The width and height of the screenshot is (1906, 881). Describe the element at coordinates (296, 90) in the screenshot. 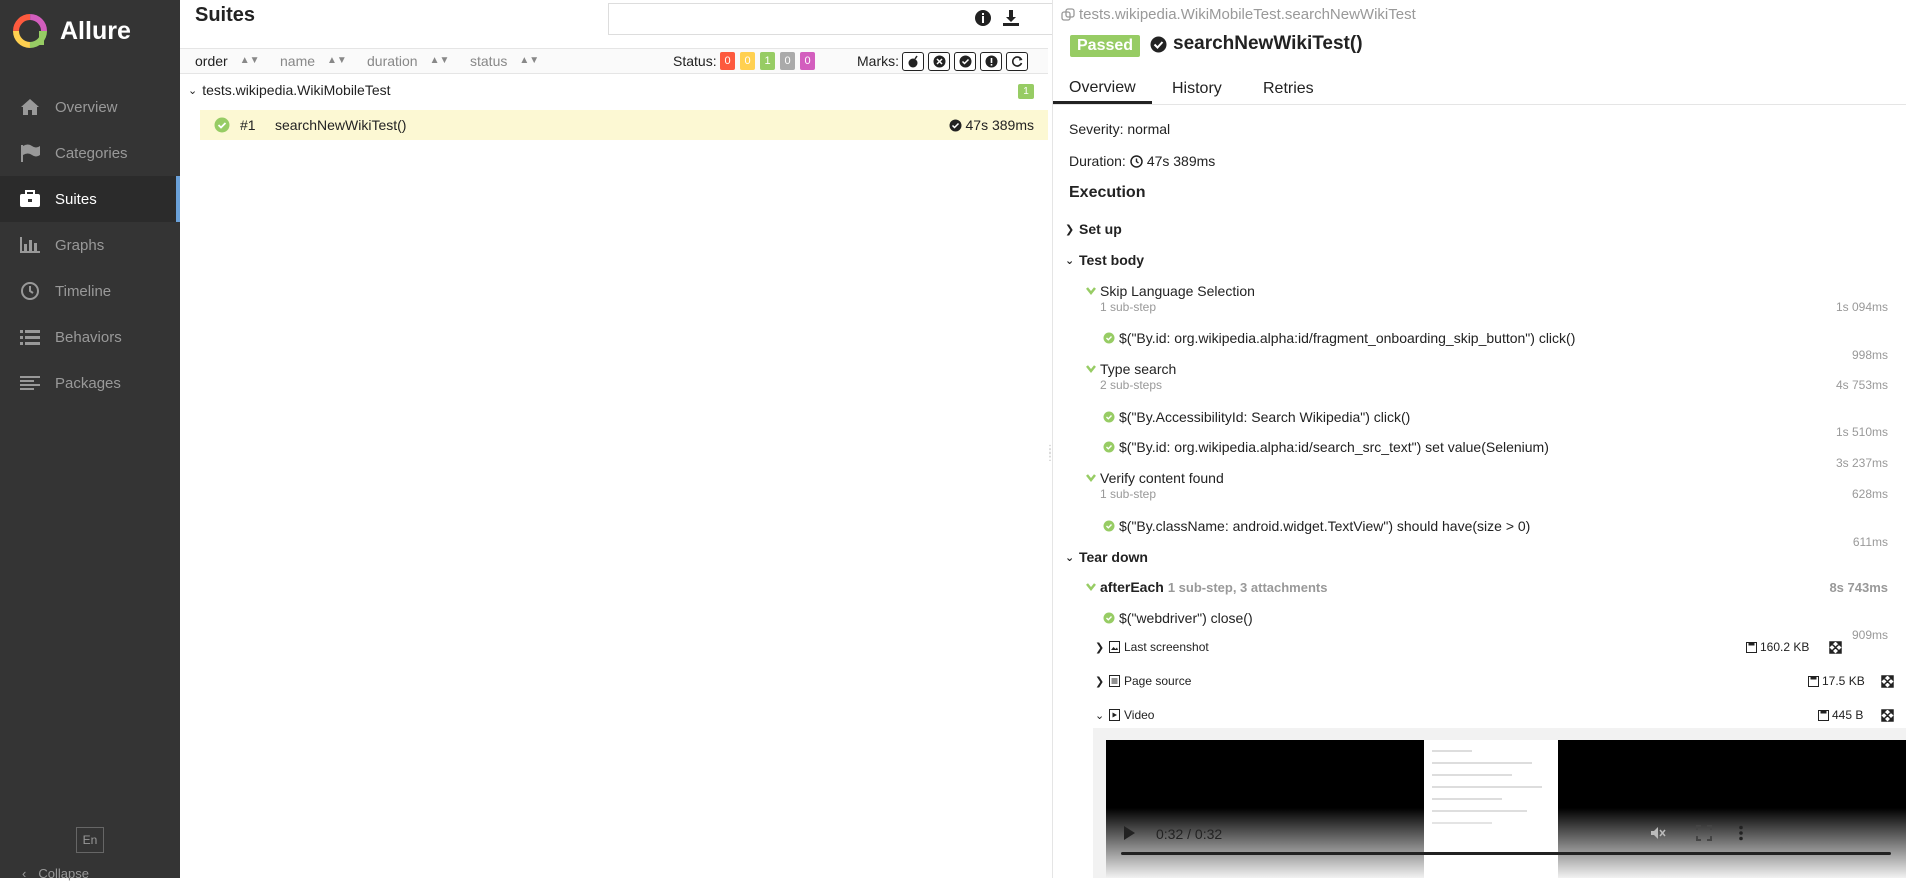

I see `suite-group-name: tests.wikipedia.WikiMobileTest` at that location.